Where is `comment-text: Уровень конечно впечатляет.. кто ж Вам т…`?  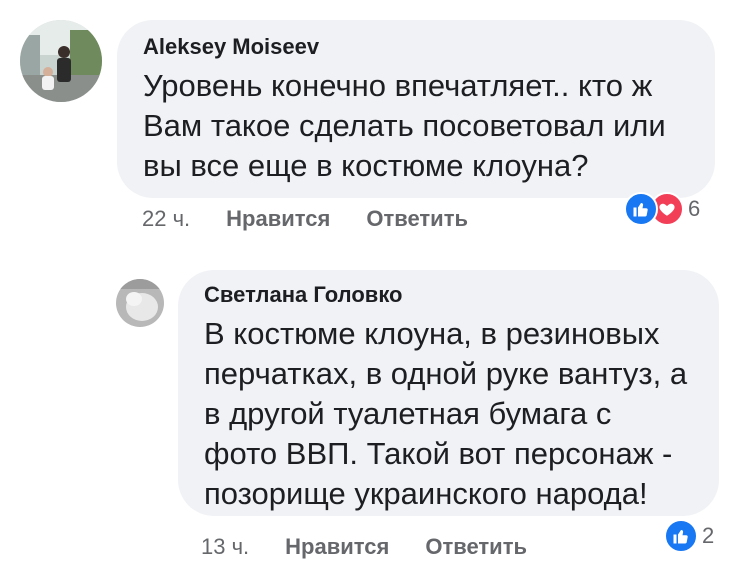
comment-text: Уровень конечно впечатляет.. кто ж Вам т… is located at coordinates (404, 125).